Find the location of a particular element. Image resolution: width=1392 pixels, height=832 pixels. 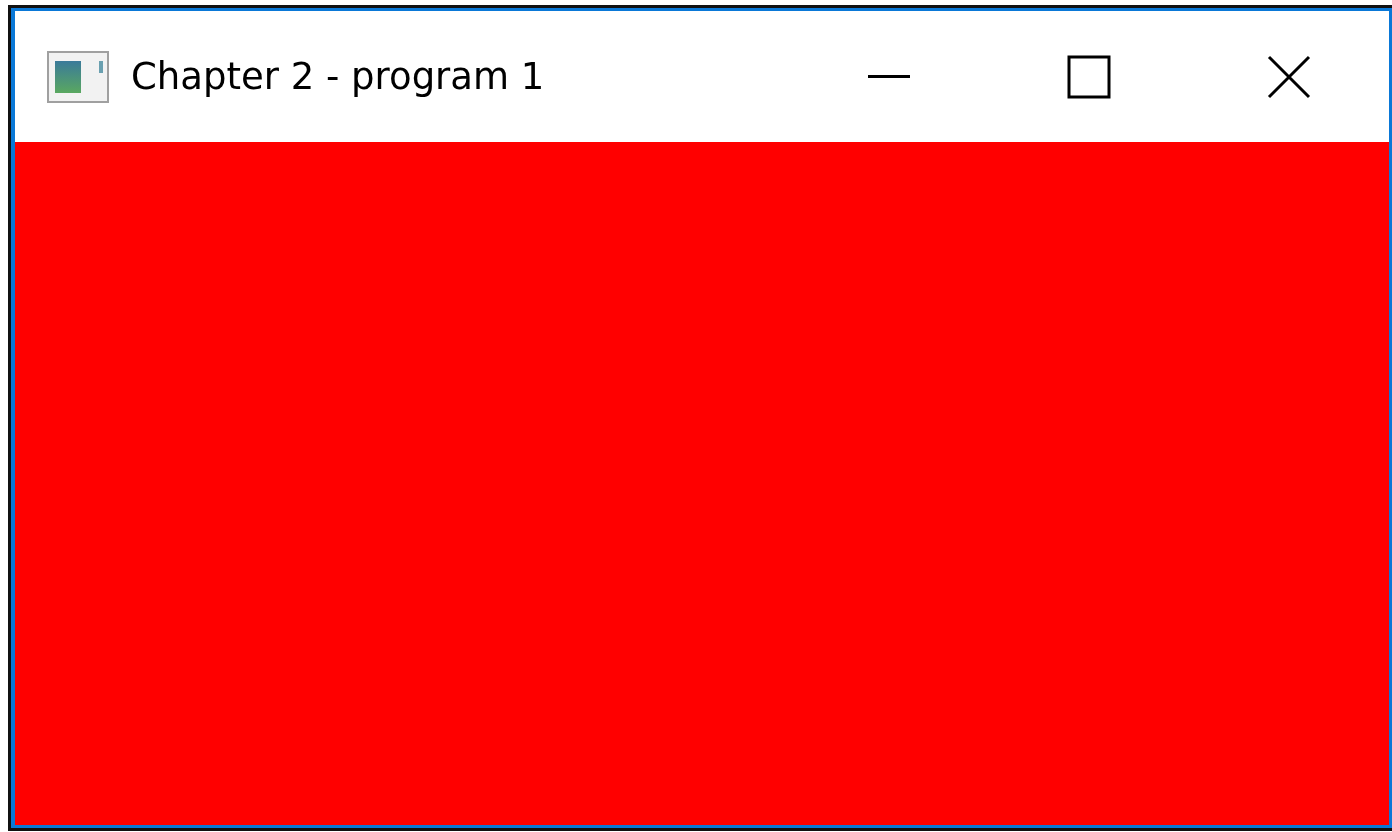

minimize-icon is located at coordinates (889, 76).